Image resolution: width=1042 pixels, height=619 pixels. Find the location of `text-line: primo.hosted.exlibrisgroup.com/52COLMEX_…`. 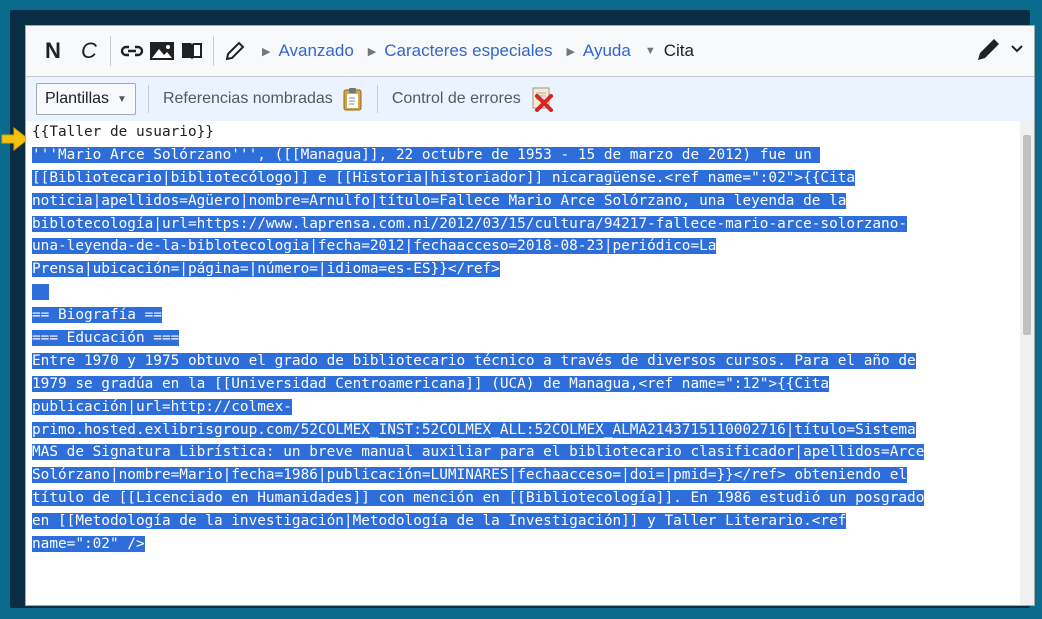

text-line: primo.hosted.exlibrisgroup.com/52COLMEX_… is located at coordinates (533, 430).